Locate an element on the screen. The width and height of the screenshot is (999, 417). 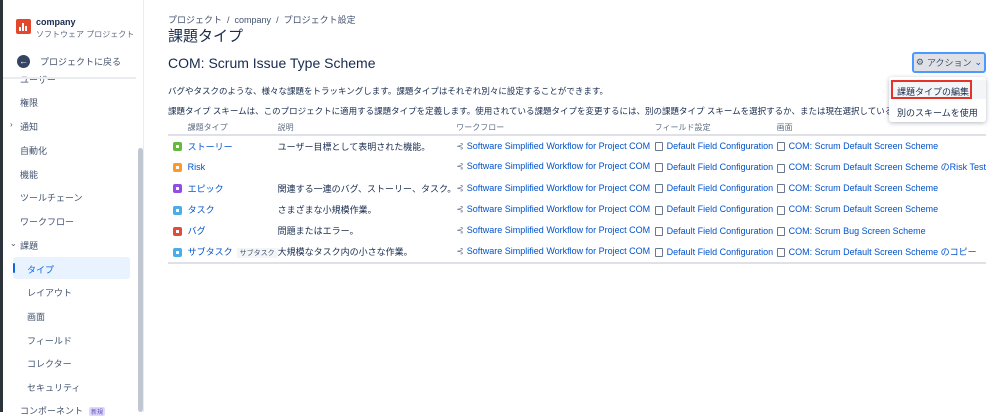
issue-type-link: エピック is located at coordinates (206, 189).